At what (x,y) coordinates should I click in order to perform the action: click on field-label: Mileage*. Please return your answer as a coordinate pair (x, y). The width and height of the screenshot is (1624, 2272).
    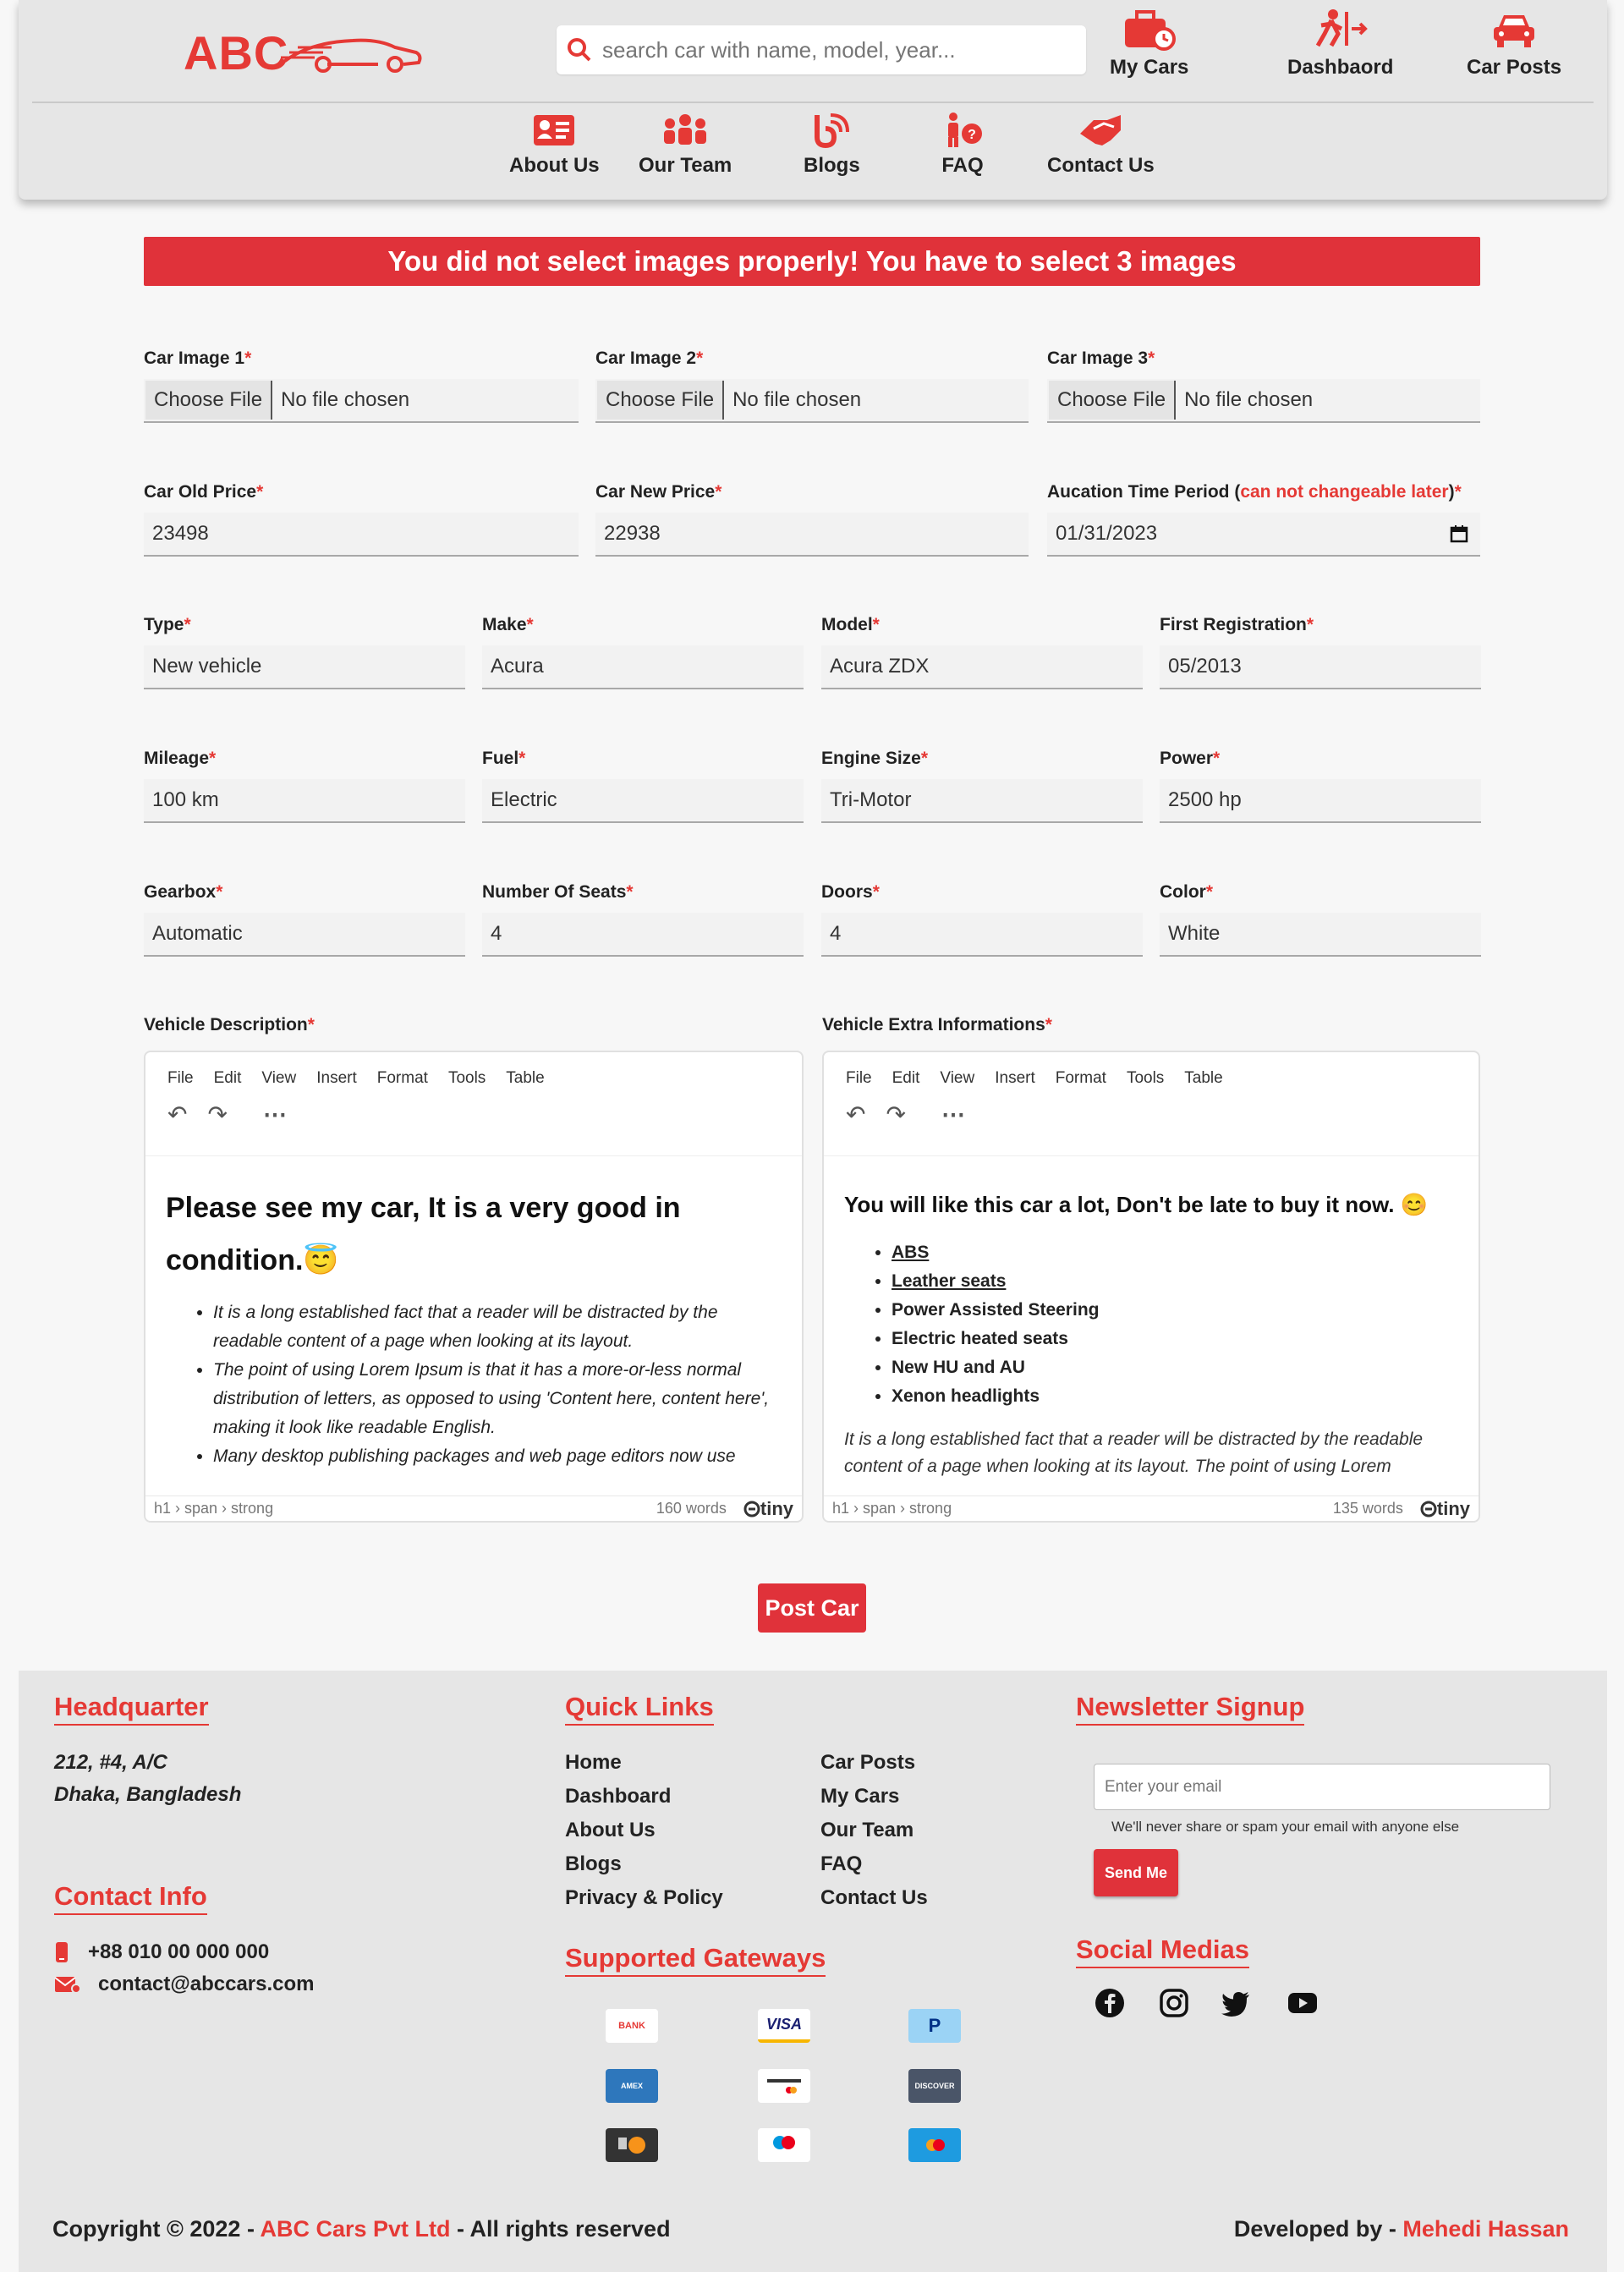
    Looking at the image, I should click on (181, 759).